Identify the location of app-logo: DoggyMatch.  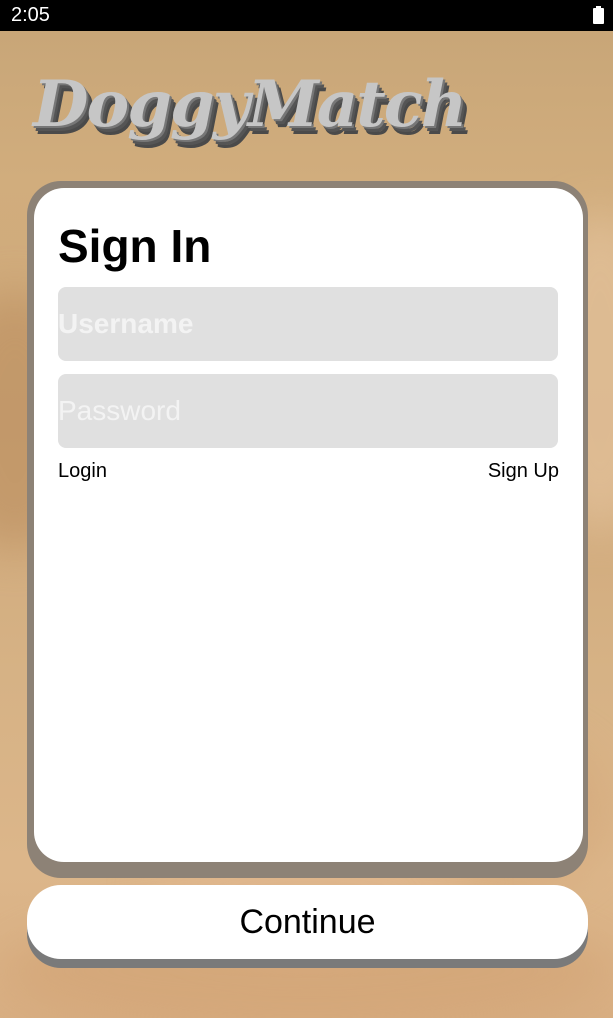
(250, 104).